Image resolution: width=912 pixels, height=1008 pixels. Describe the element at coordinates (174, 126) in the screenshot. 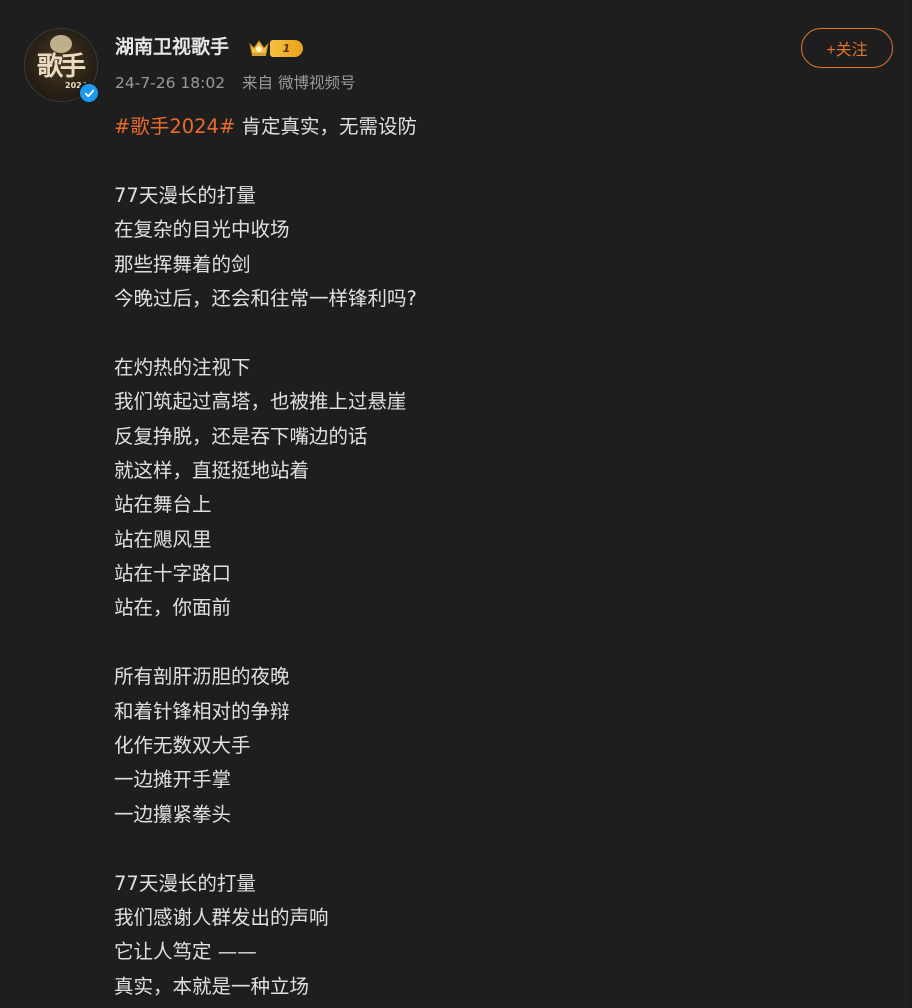

I see `hashtag-link: #歌手2024#` at that location.